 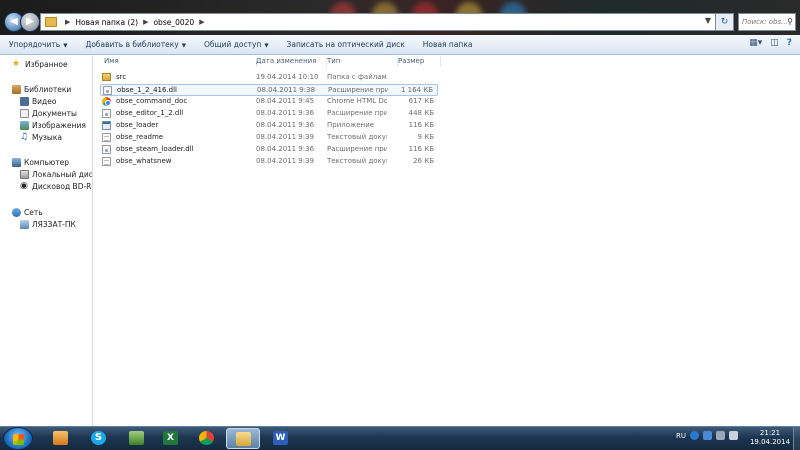 I want to click on network-computer-icon, so click(x=24, y=224).